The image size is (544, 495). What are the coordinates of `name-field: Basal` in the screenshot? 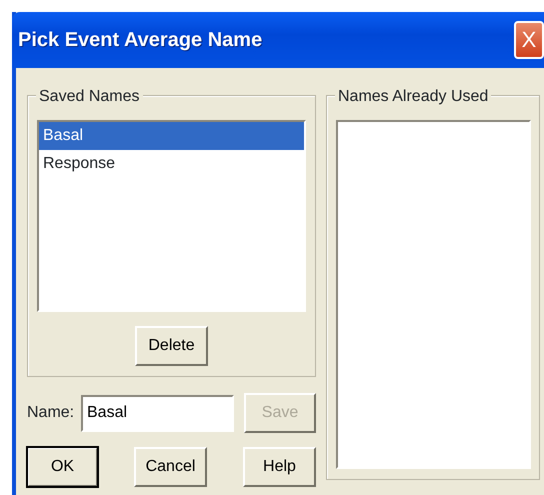 It's located at (157, 413).